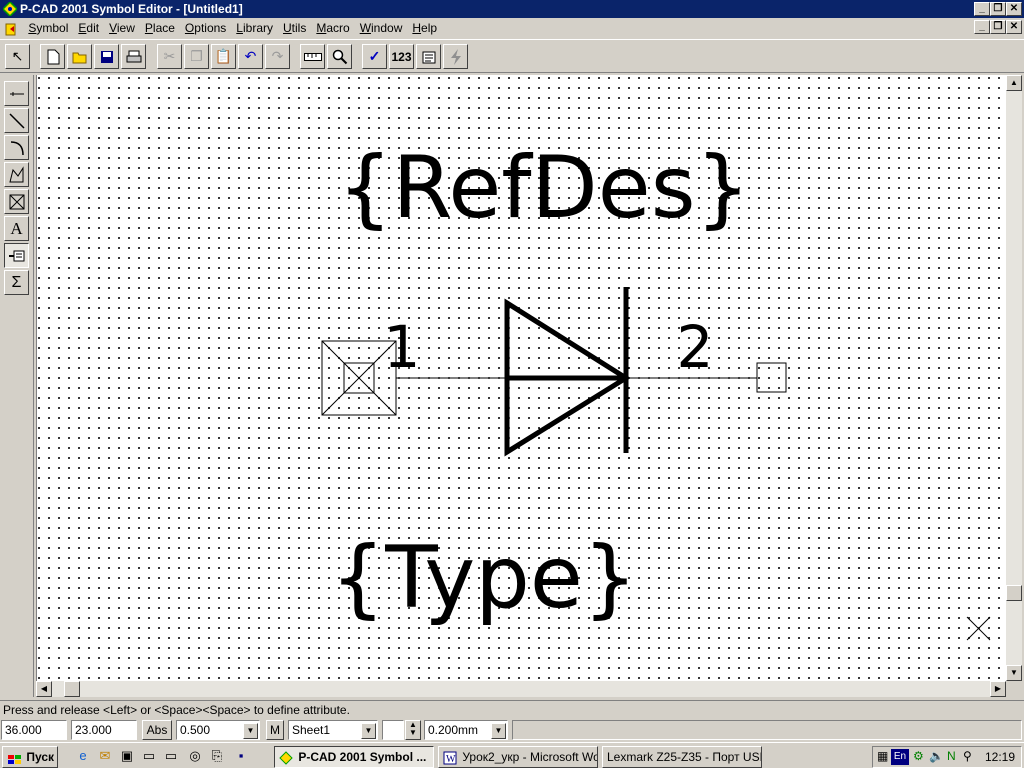  I want to click on measure-button, so click(312, 56).